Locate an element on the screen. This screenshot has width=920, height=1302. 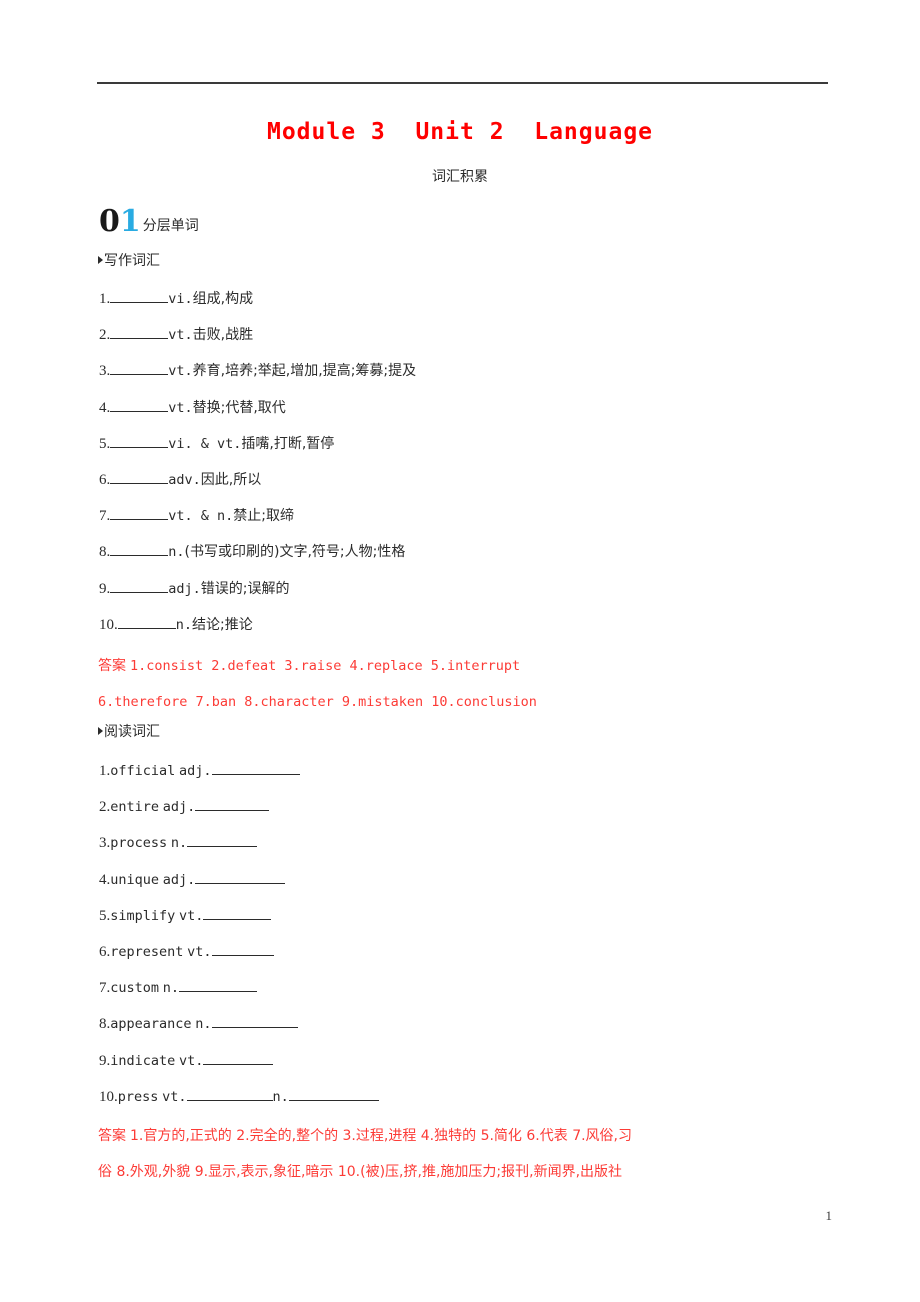
writing-vocab-item: 9. adj.错误的;误解的 is located at coordinates (194, 589).